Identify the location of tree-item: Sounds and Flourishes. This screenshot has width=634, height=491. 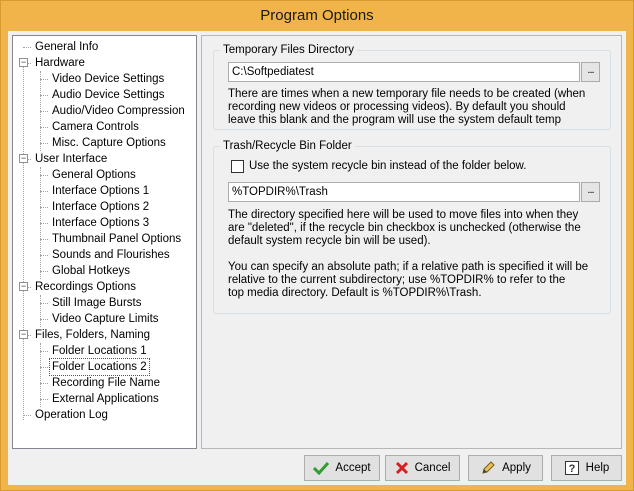
(111, 255).